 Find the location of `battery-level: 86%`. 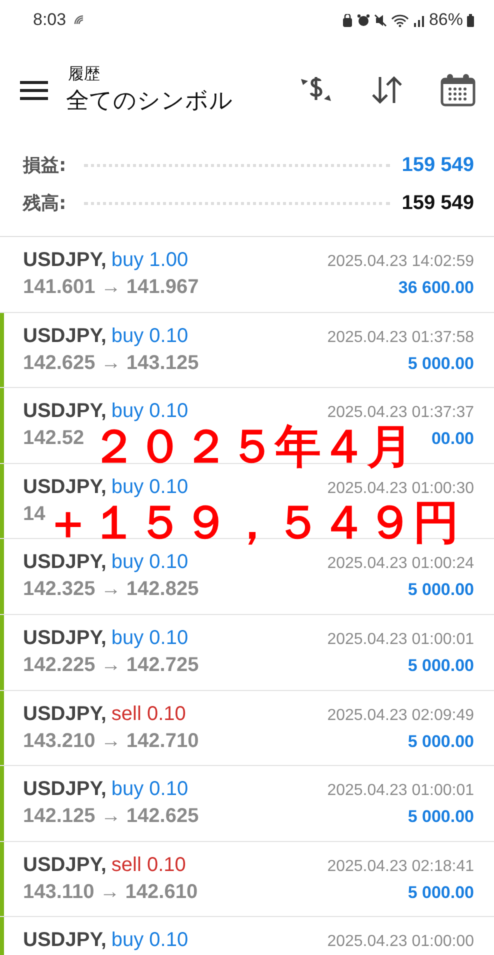

battery-level: 86% is located at coordinates (445, 20).